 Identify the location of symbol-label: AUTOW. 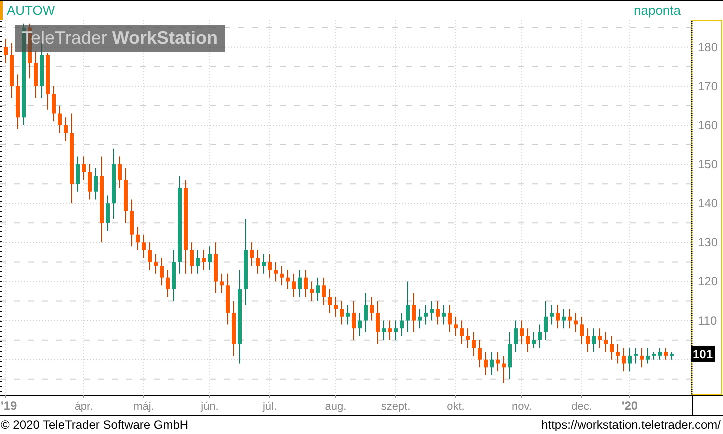
(31, 10).